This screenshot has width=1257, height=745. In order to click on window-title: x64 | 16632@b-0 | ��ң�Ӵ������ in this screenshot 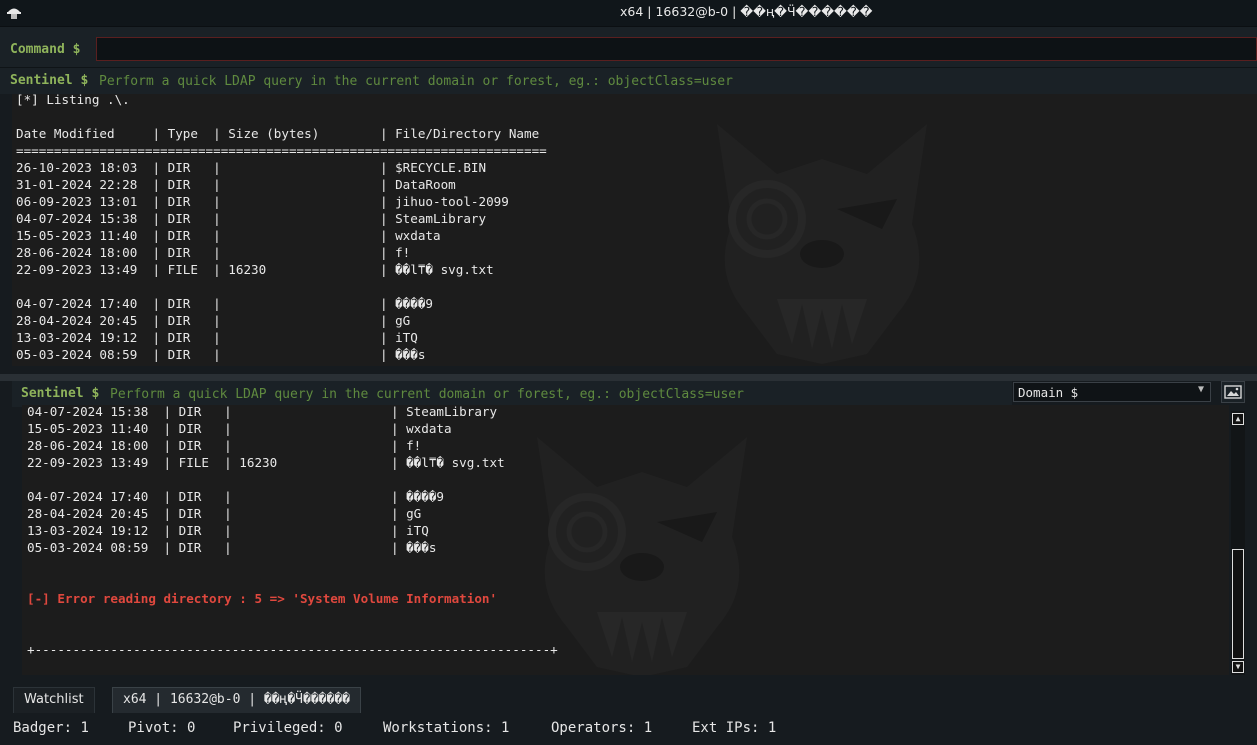, I will do `click(746, 11)`.